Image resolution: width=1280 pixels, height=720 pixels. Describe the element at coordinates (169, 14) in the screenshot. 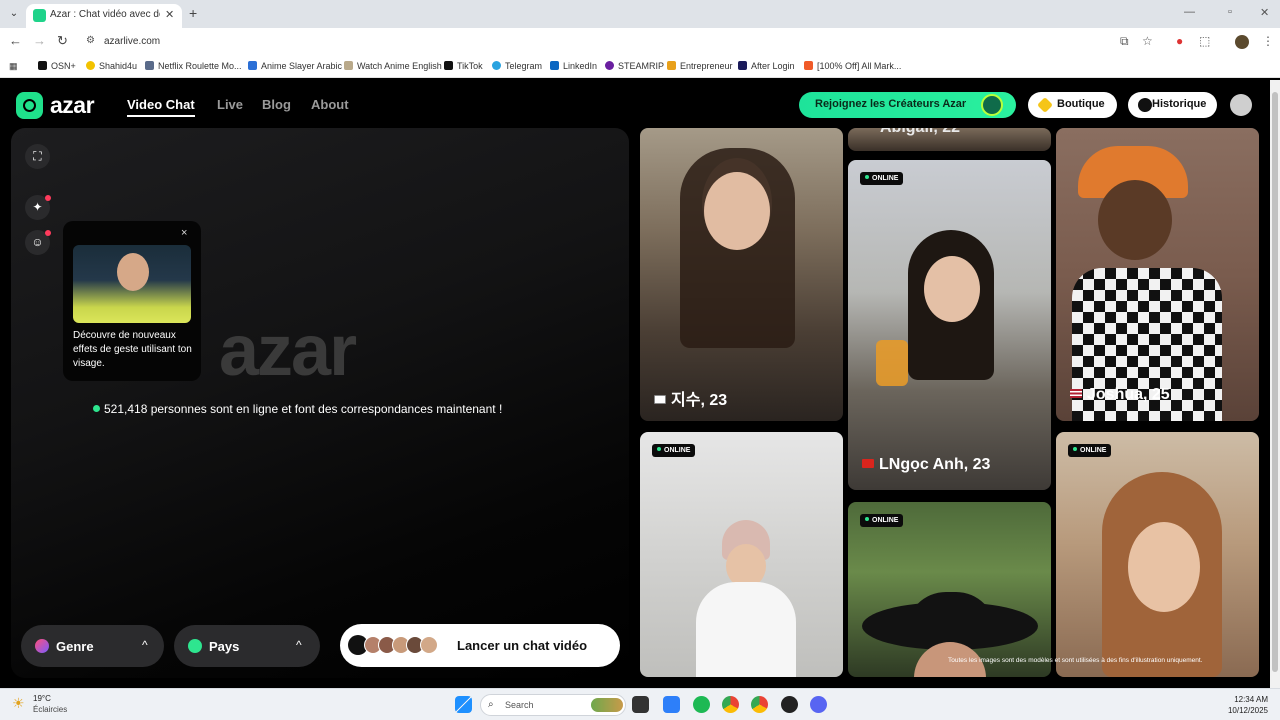

I see `tab-close-icon: ✕` at that location.